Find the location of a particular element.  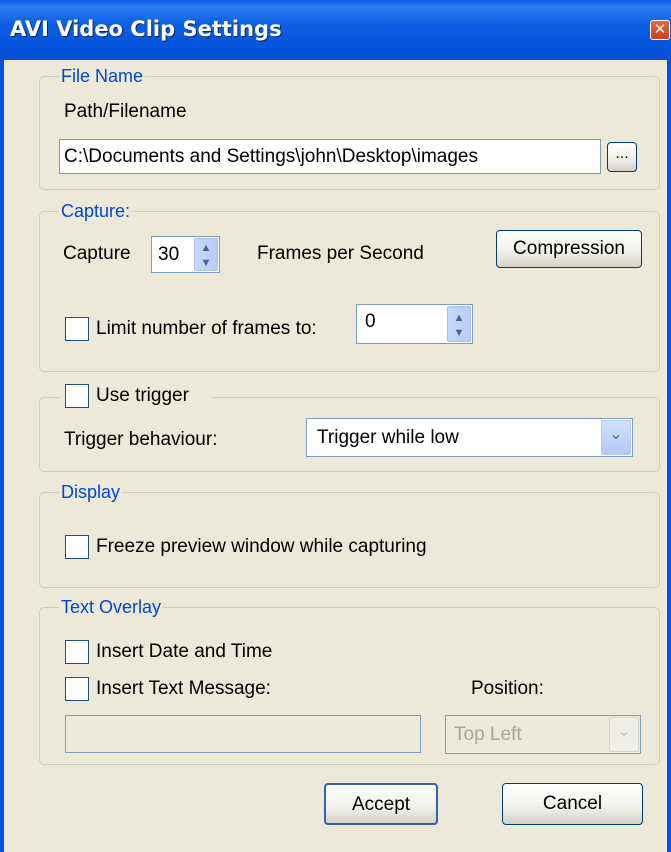

text-overlay-legend: Text Overlay is located at coordinates (111, 607).